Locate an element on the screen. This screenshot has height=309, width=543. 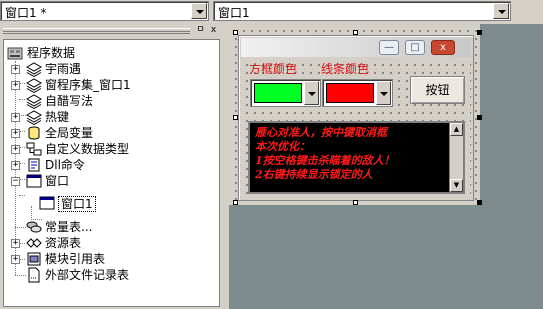
tree-item-3: + 热键 is located at coordinates (111, 117).